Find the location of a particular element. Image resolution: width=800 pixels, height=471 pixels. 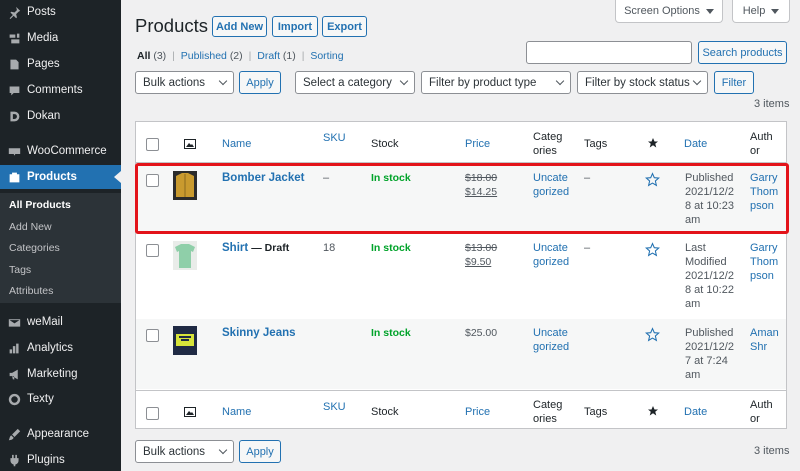

screen-options-tab: Screen Options is located at coordinates (669, 11).